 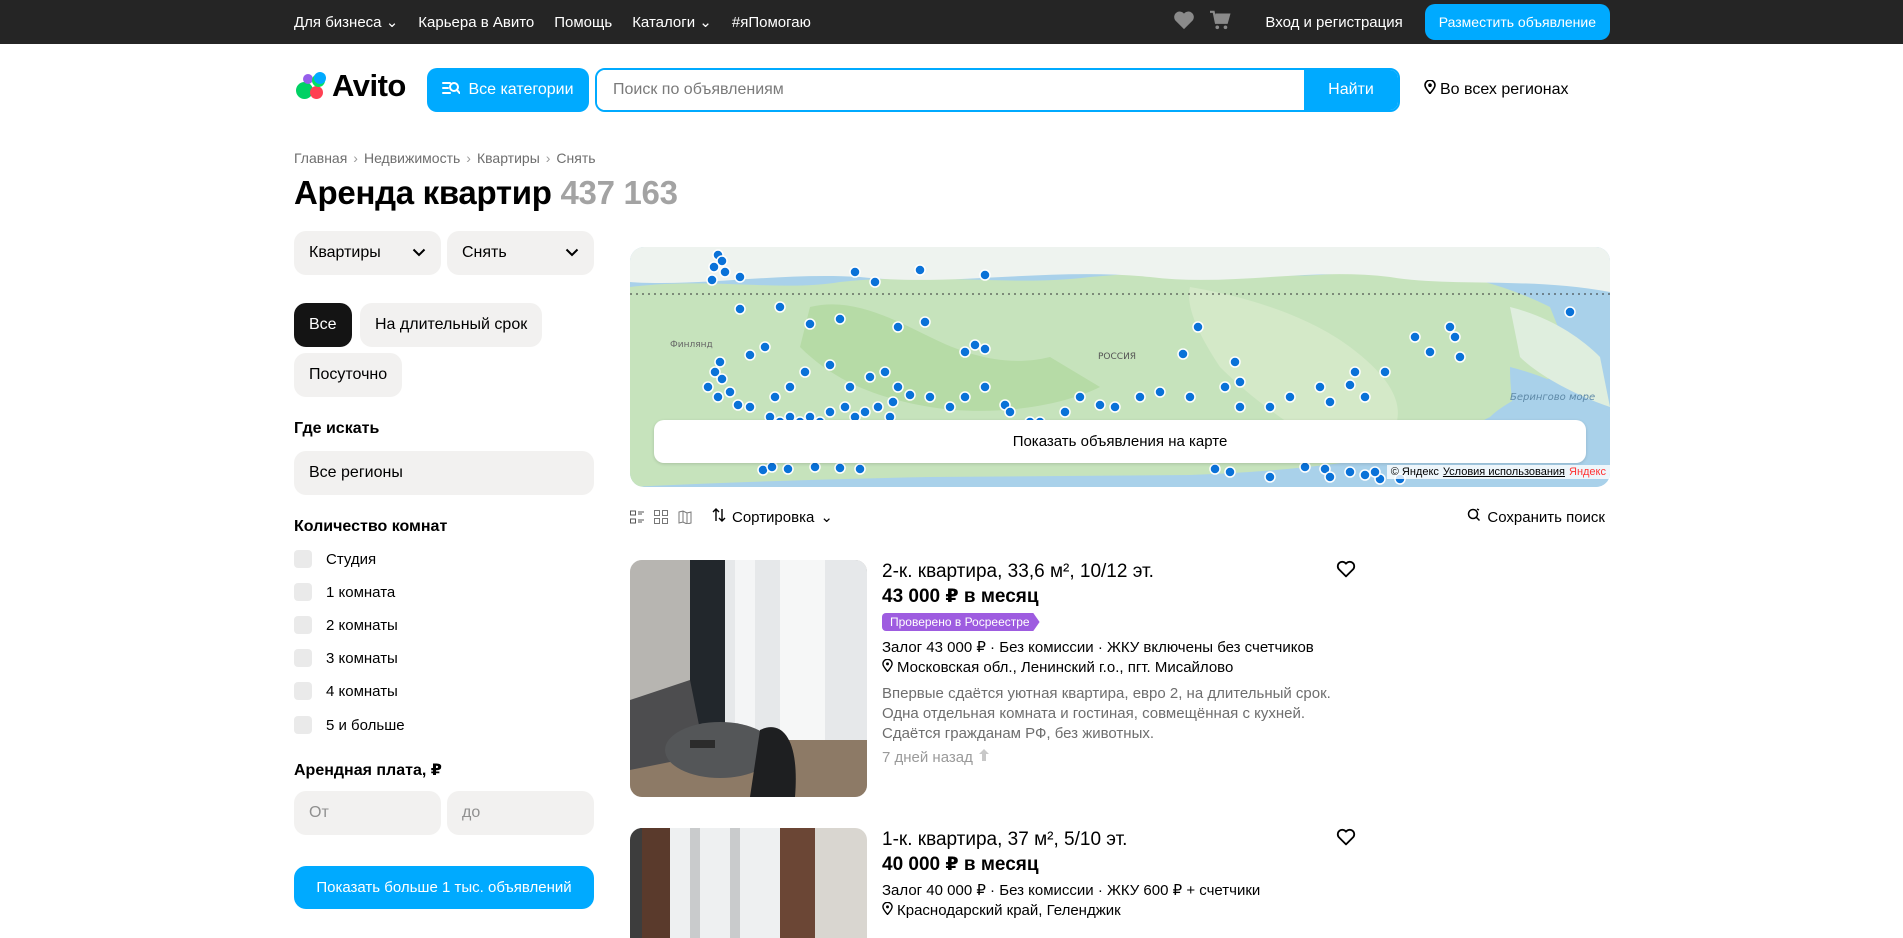 What do you see at coordinates (444, 887) in the screenshot?
I see `show-more-button: Показать больше 1 тыс. объявлений` at bounding box center [444, 887].